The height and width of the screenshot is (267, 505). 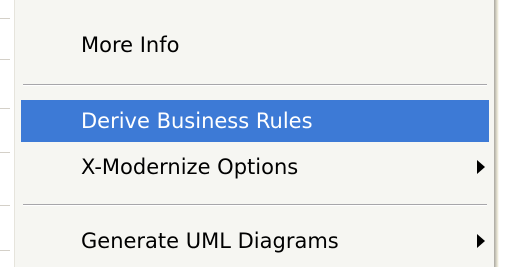 I want to click on menu-shadow, so click(x=496, y=133).